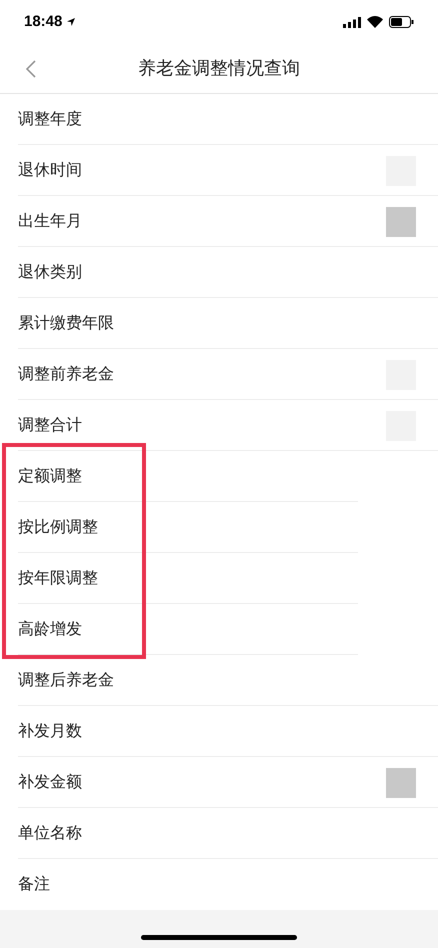 Image resolution: width=438 pixels, height=948 pixels. What do you see at coordinates (50, 476) in the screenshot?
I see `row-label: 定额调整` at bounding box center [50, 476].